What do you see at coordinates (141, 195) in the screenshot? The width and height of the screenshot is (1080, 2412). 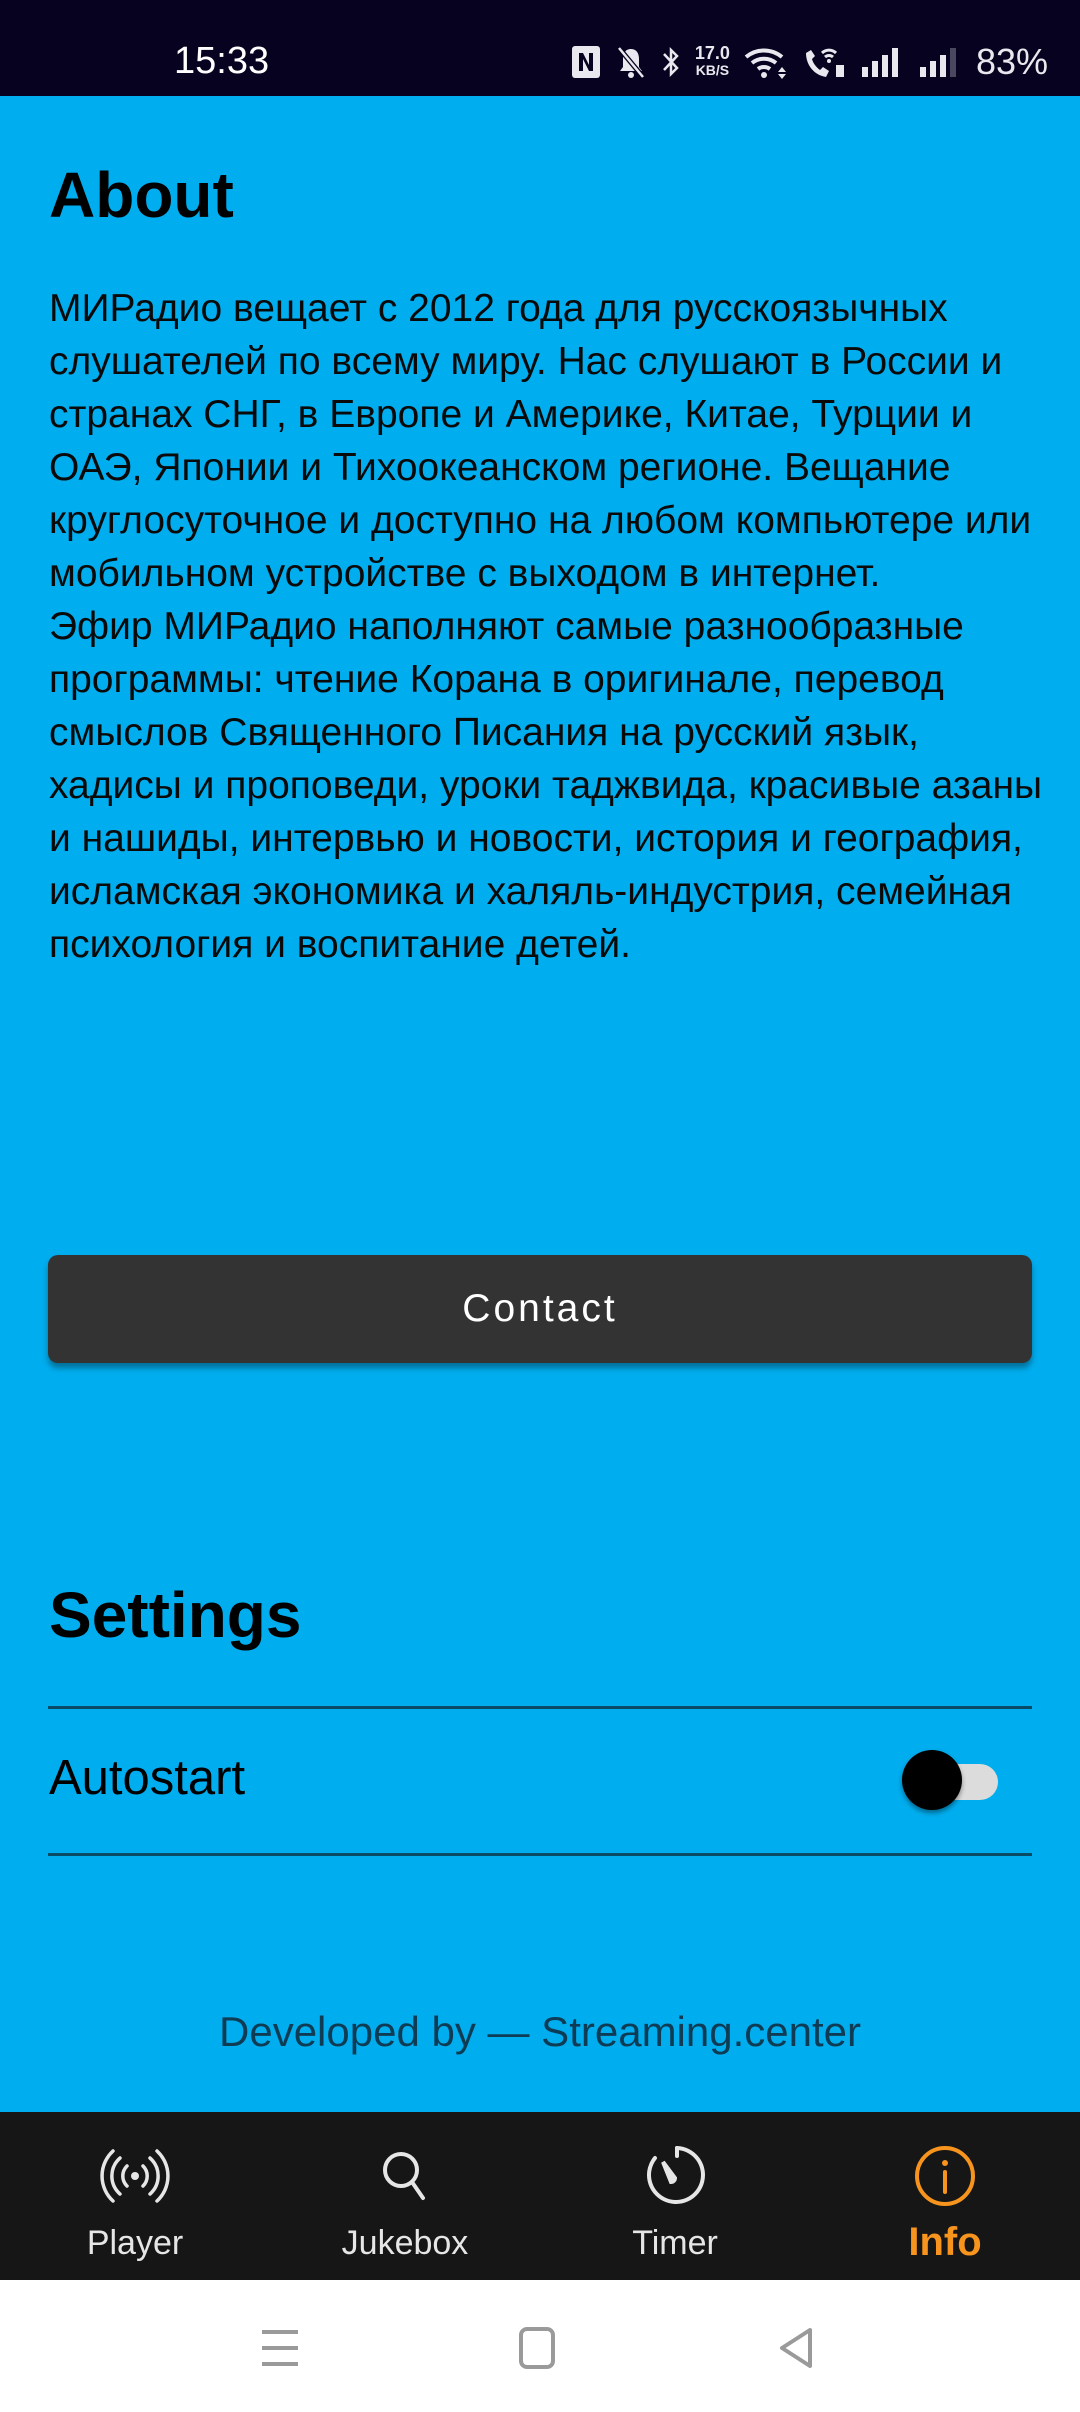 I see `about-title: About` at bounding box center [141, 195].